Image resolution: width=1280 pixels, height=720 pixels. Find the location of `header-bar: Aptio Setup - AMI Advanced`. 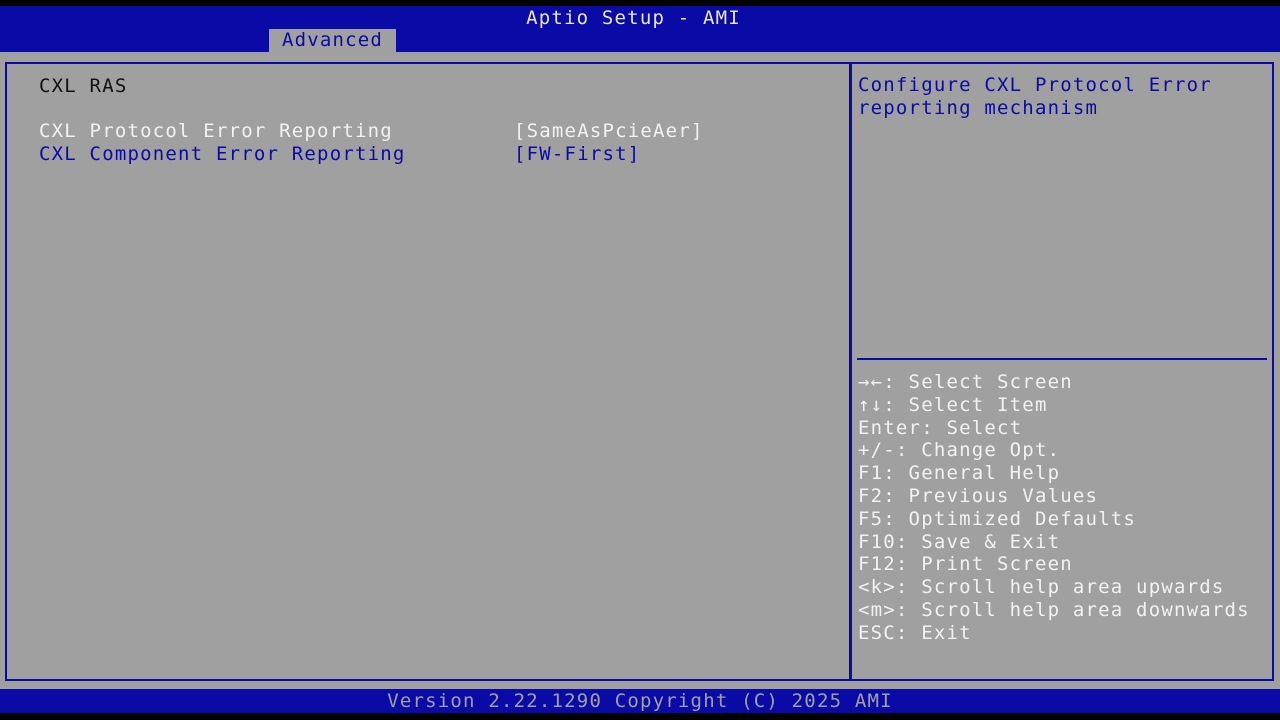

header-bar: Aptio Setup - AMI Advanced is located at coordinates (640, 29).